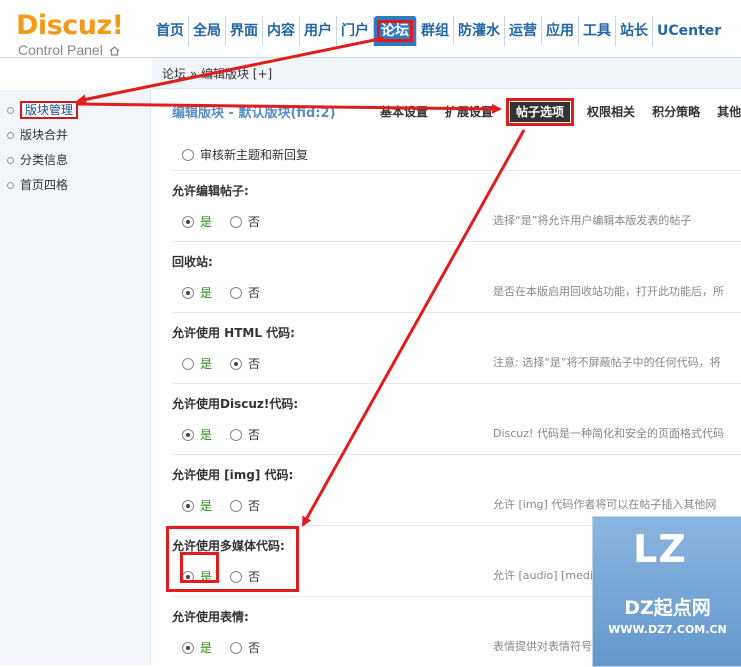 Image resolution: width=741 pixels, height=667 pixels. I want to click on setting-hint: 注意: 选择“是”将不屏蔽帖子中的任何代码，将, so click(607, 362).